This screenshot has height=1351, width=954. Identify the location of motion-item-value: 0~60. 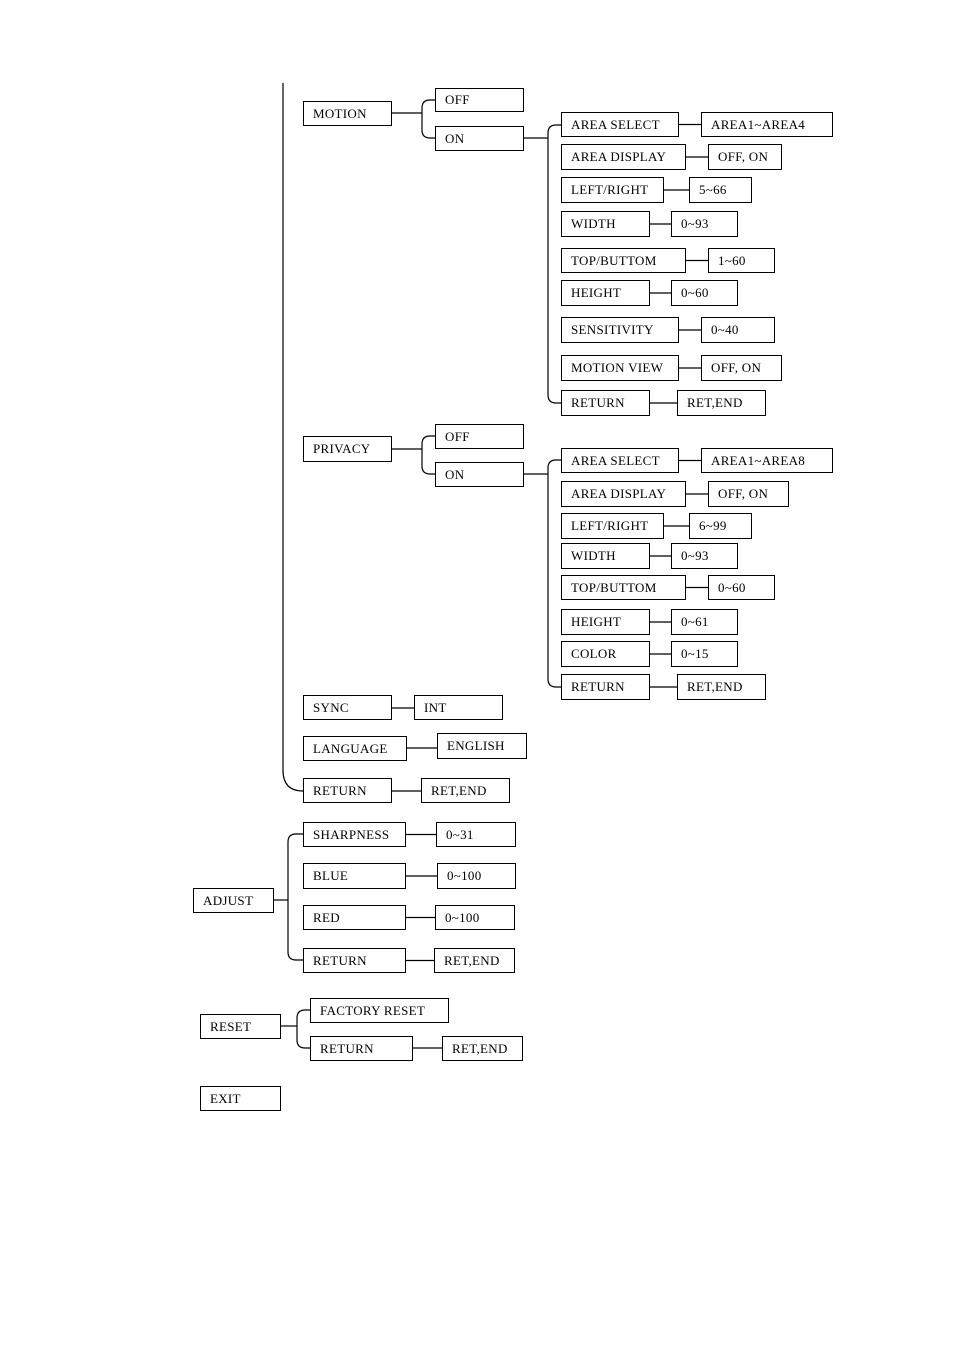
(704, 293).